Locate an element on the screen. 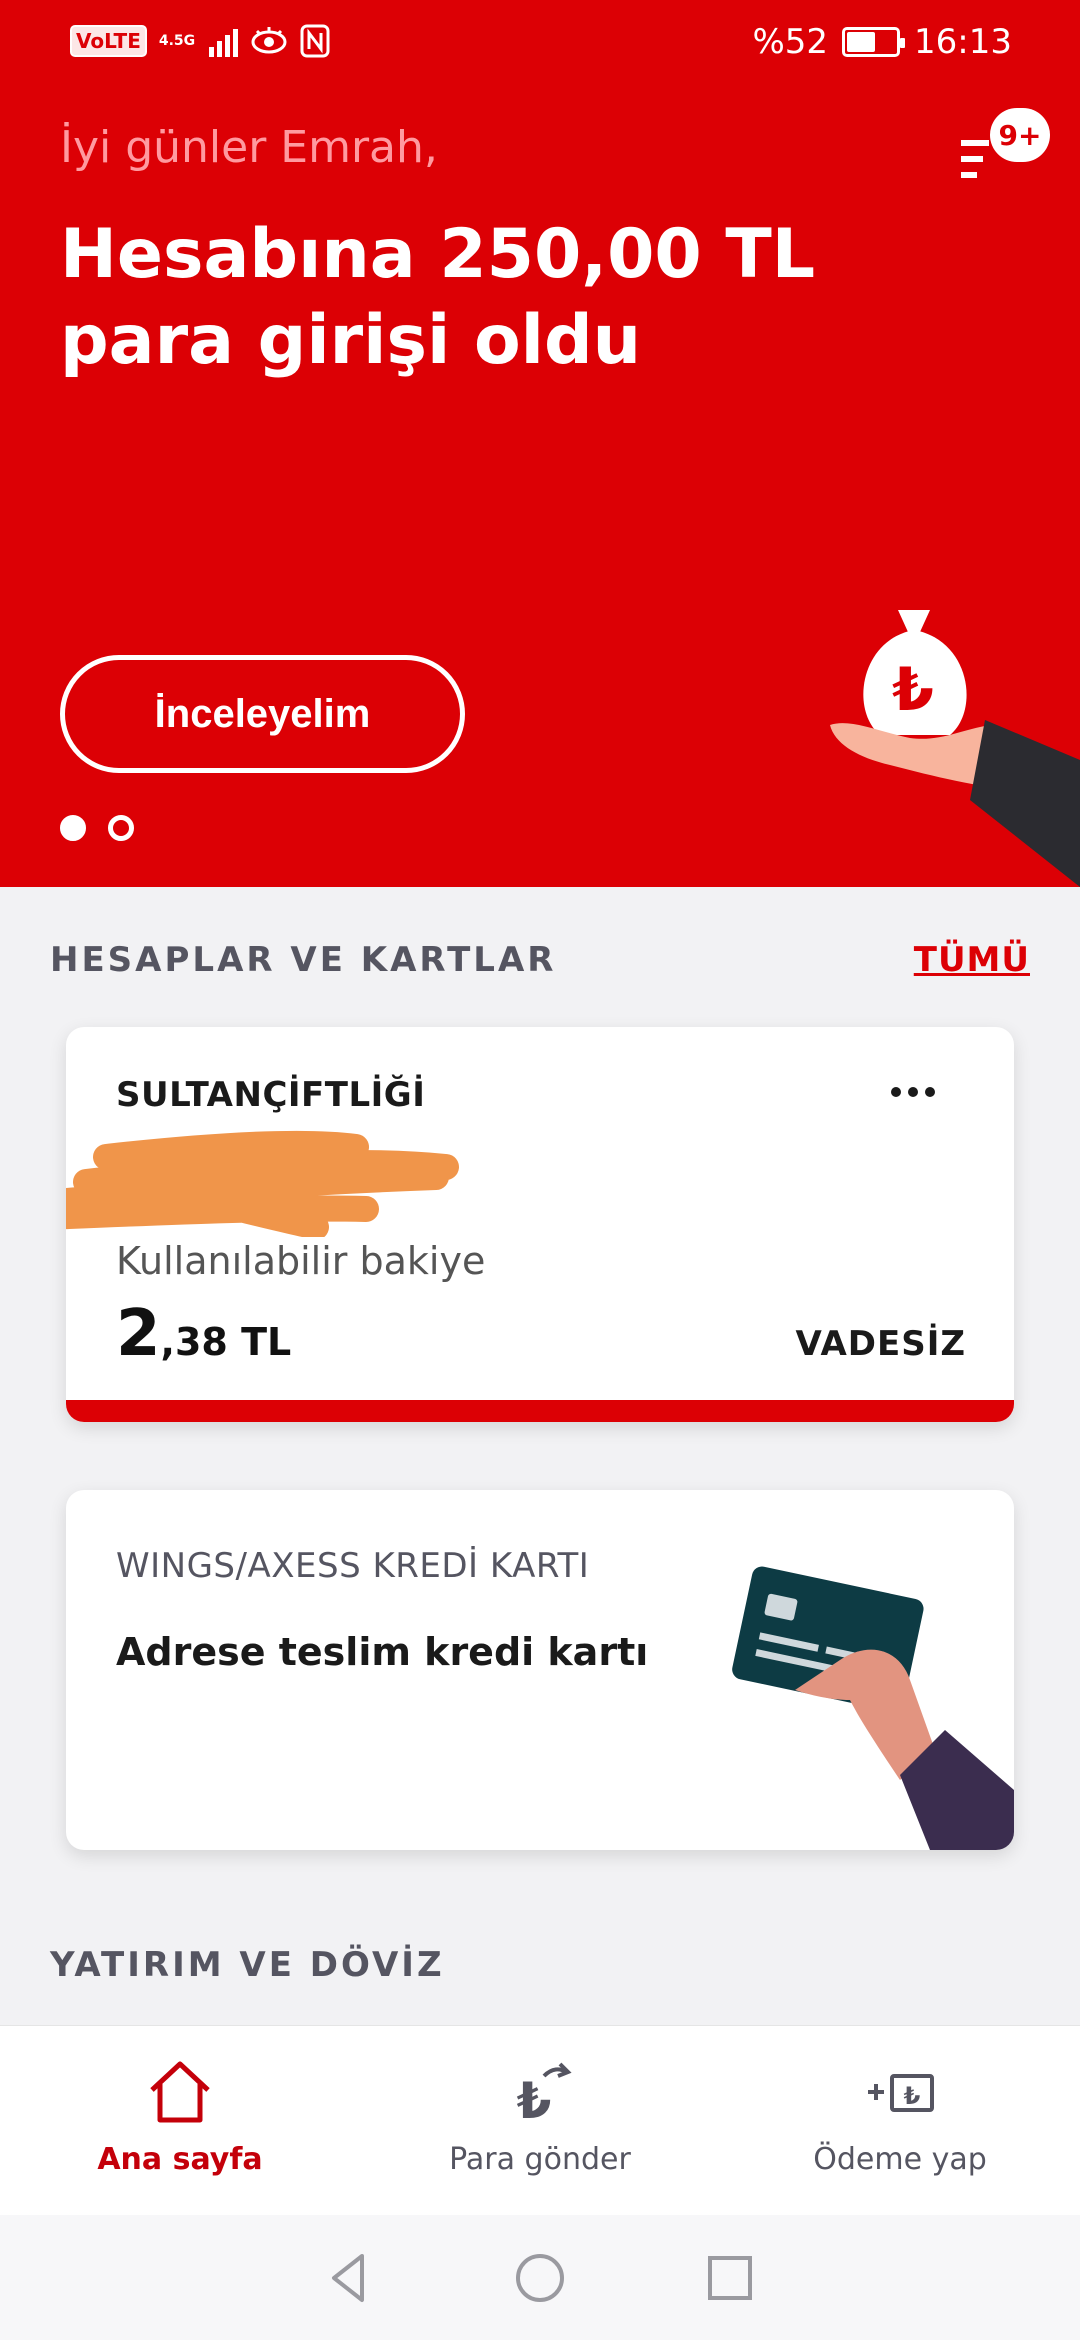  bottom-navigation: Ana sayfa ₺ Para gönder ₺ Ödeme yap is located at coordinates (540, 2120).